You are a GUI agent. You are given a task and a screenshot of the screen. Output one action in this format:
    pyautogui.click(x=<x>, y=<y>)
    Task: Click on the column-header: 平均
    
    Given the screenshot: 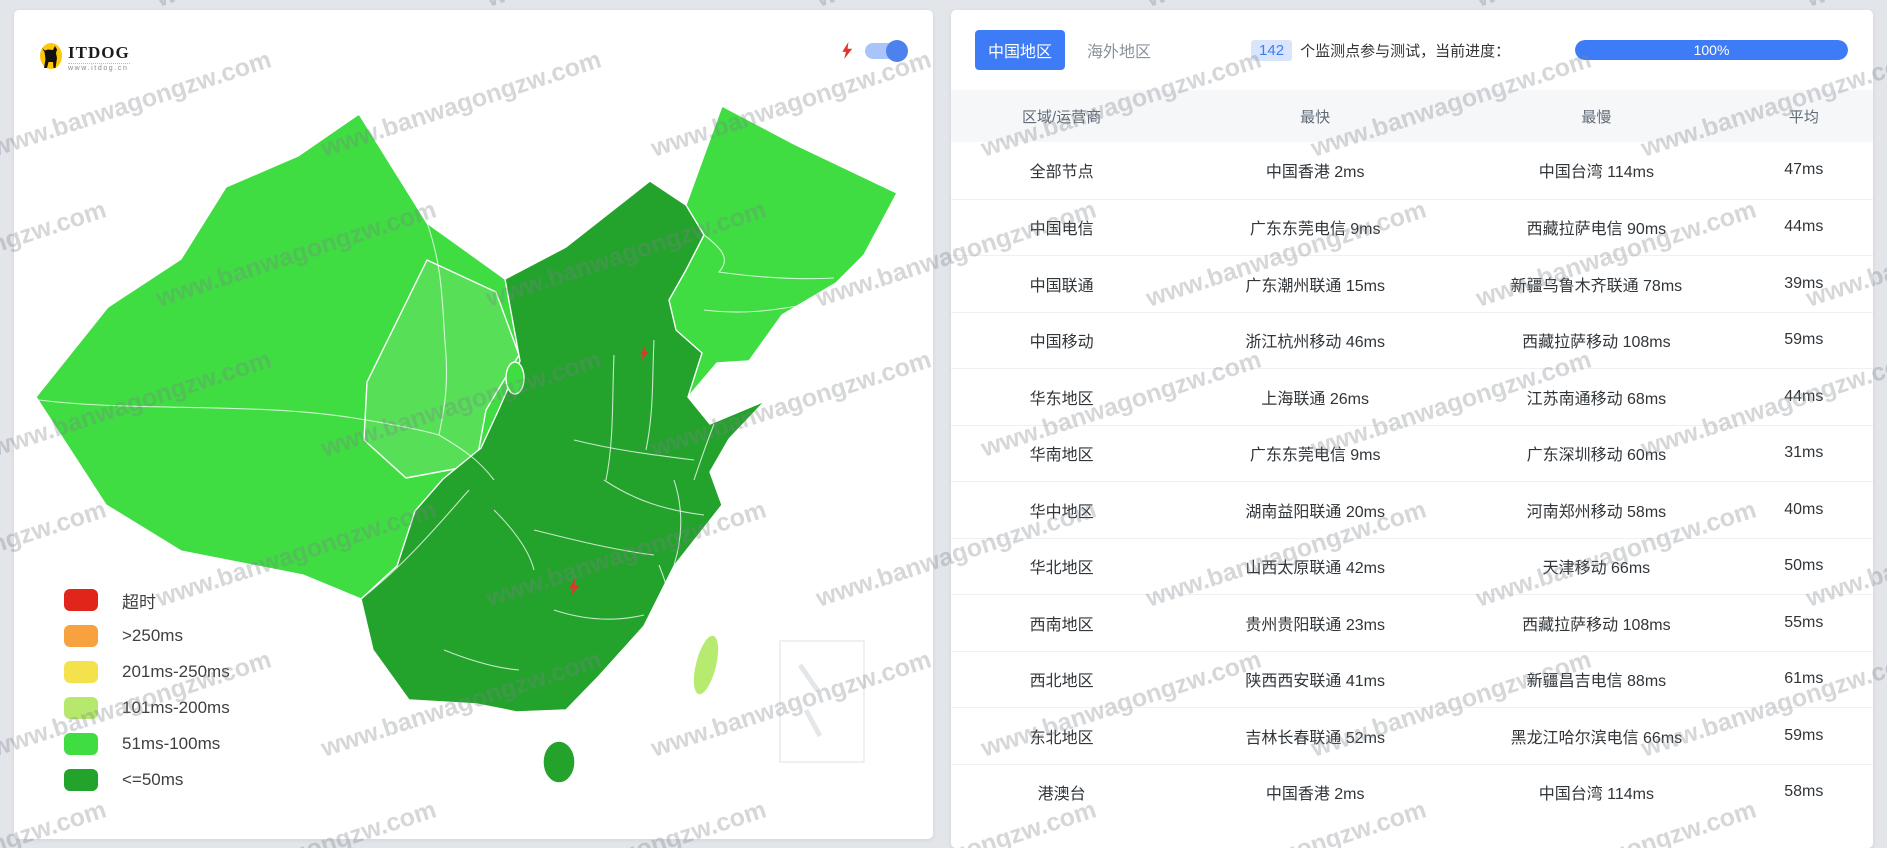 What is the action you would take?
    pyautogui.click(x=1803, y=117)
    